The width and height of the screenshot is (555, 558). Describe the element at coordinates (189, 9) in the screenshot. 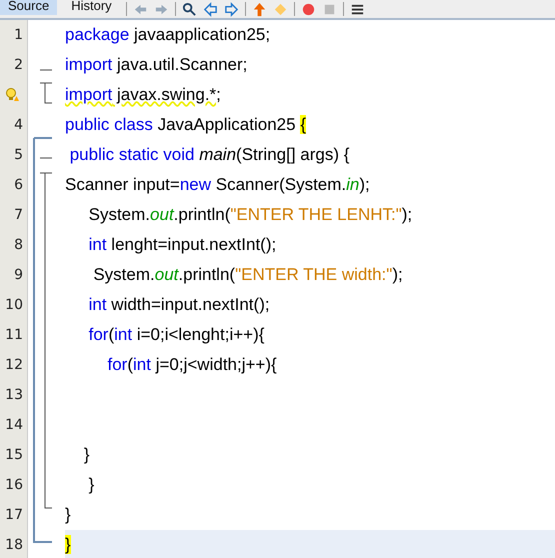

I see `search-icon` at that location.